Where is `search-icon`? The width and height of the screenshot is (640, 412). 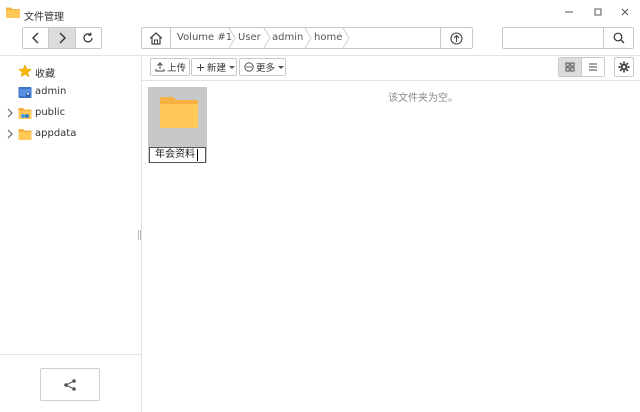
search-icon is located at coordinates (618, 38).